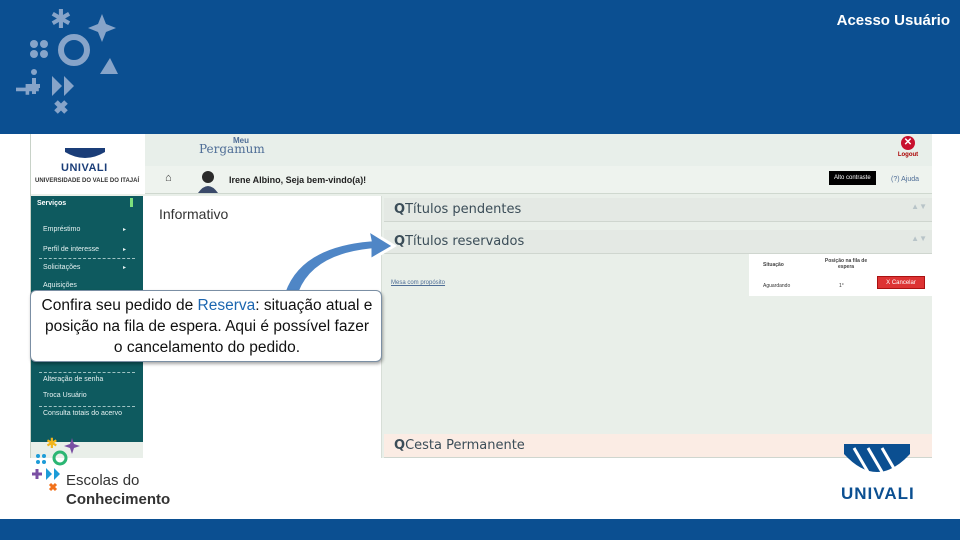 The height and width of the screenshot is (540, 960). Describe the element at coordinates (773, 265) in the screenshot. I see `table-header-situacao: Situação` at that location.